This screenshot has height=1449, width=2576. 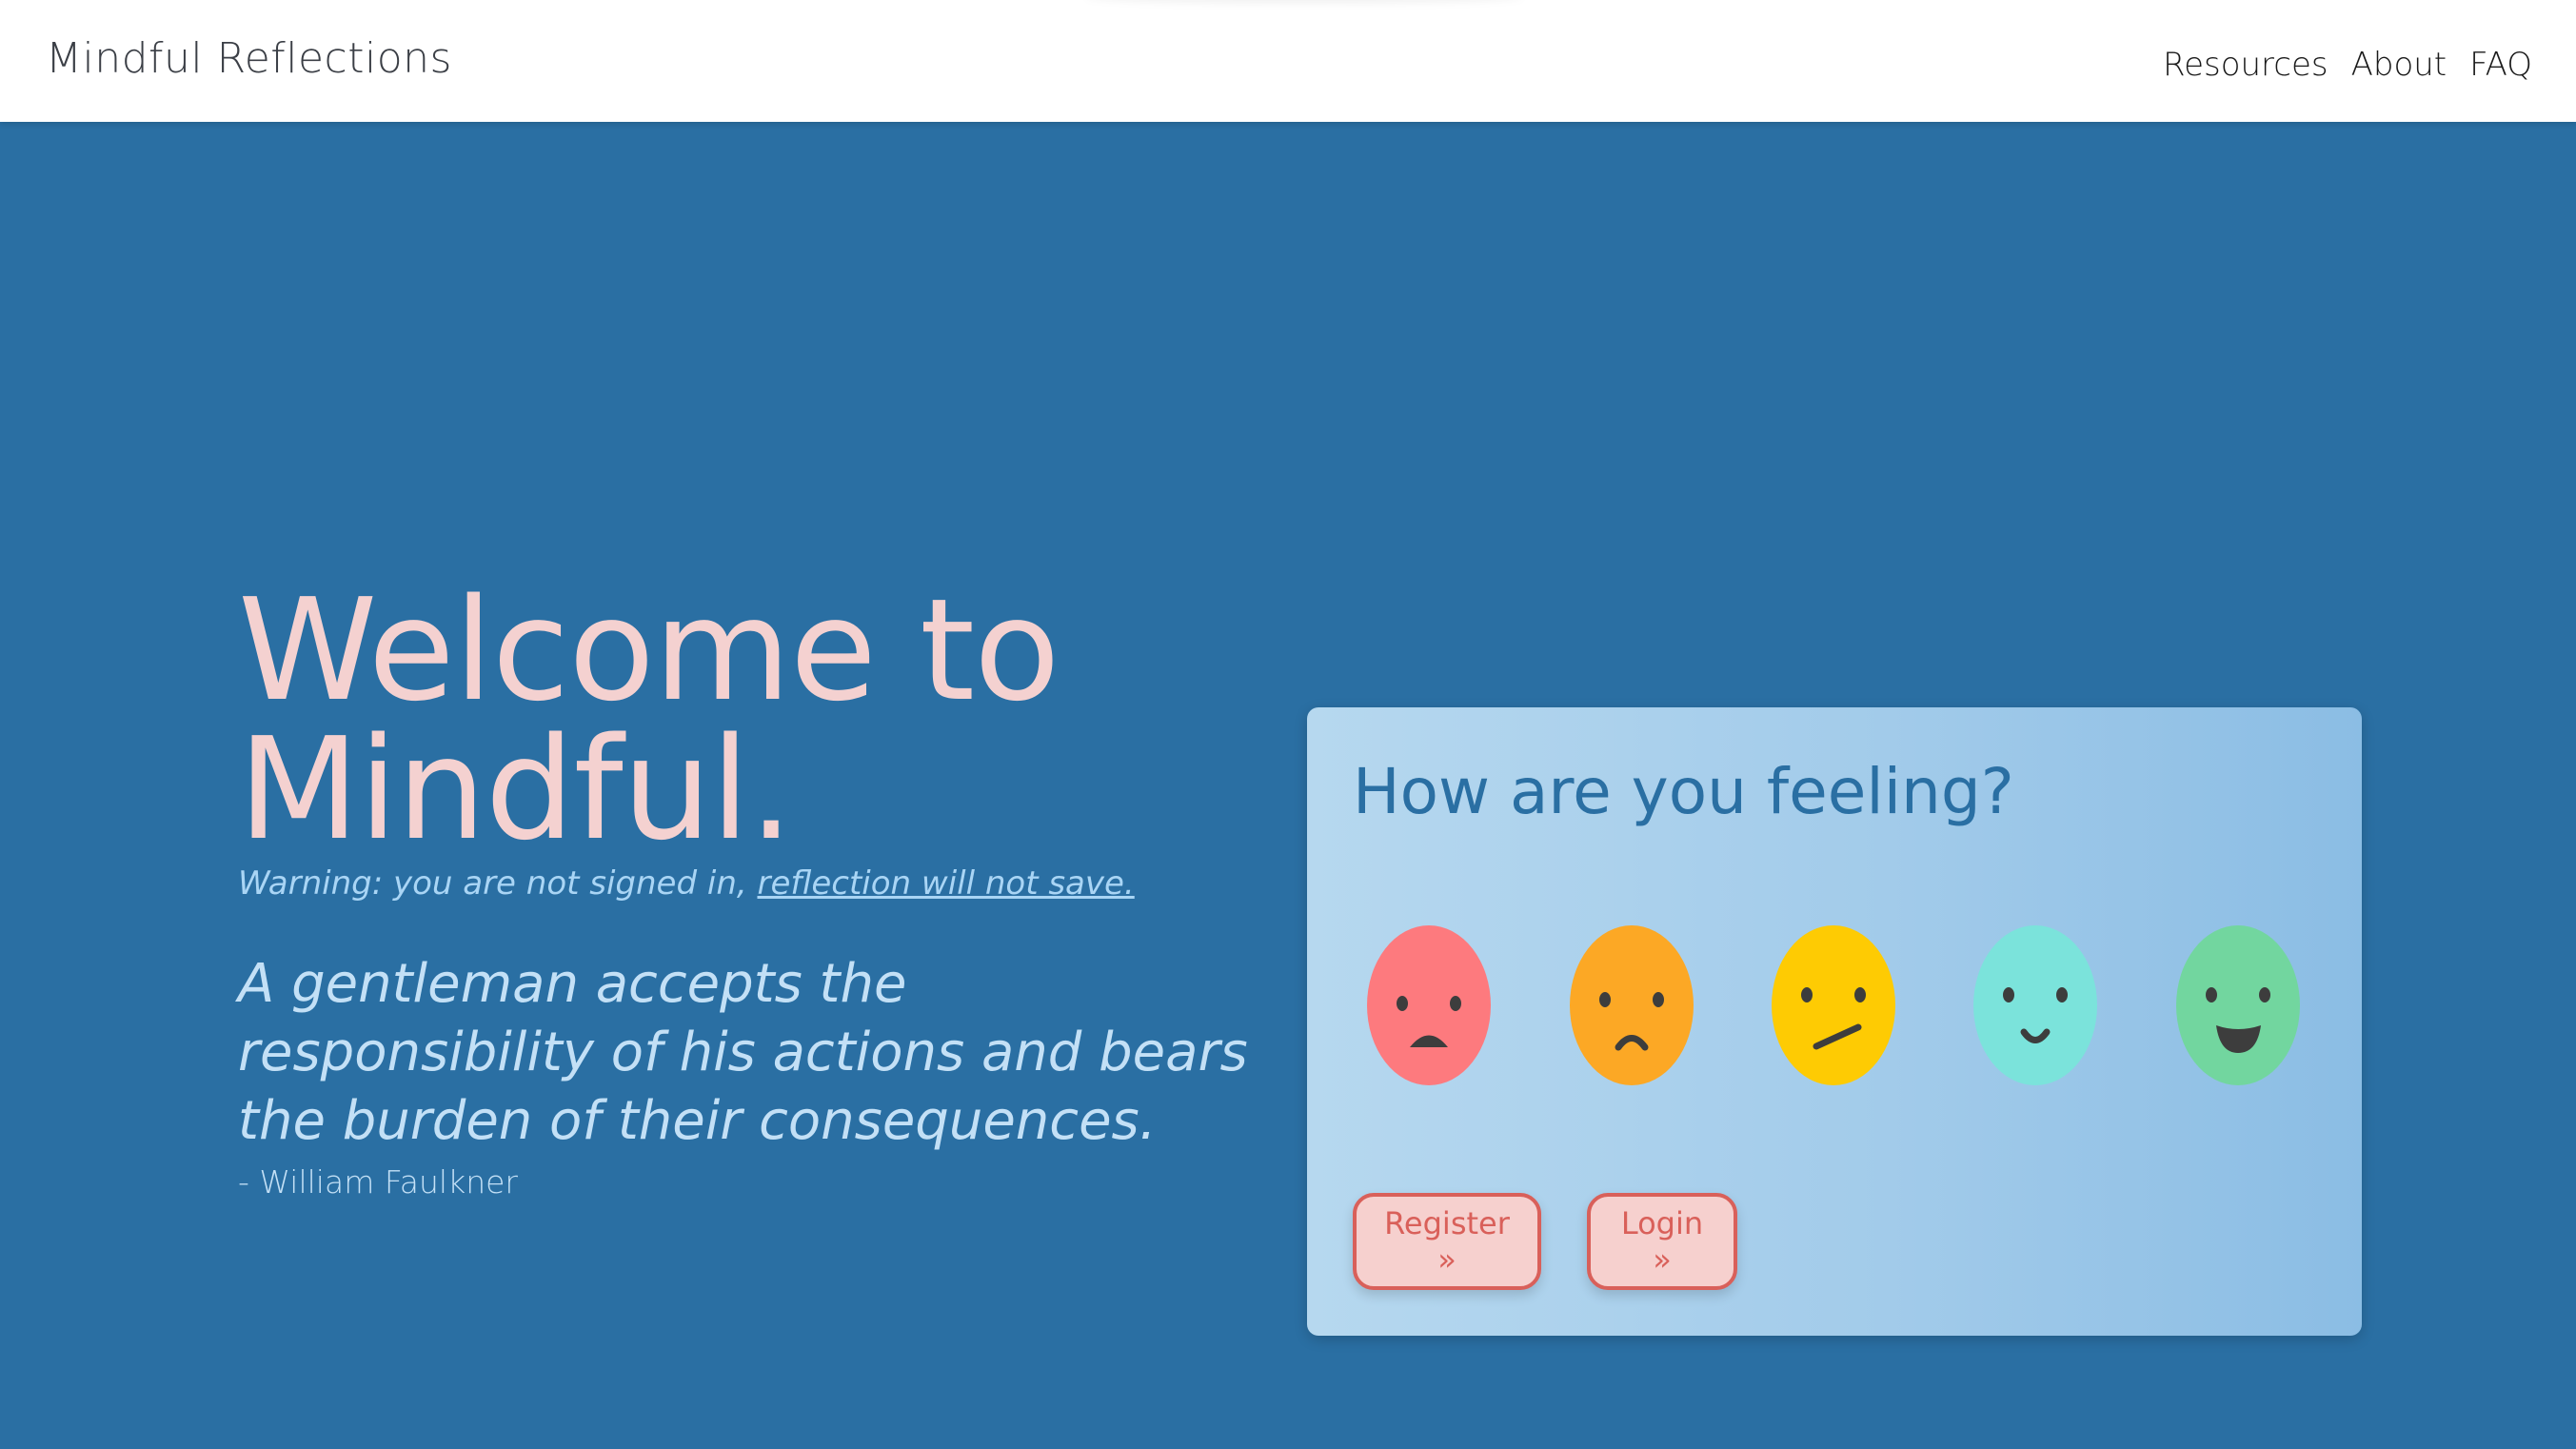 What do you see at coordinates (378, 1182) in the screenshot?
I see `quote-author: - William Faulkner` at bounding box center [378, 1182].